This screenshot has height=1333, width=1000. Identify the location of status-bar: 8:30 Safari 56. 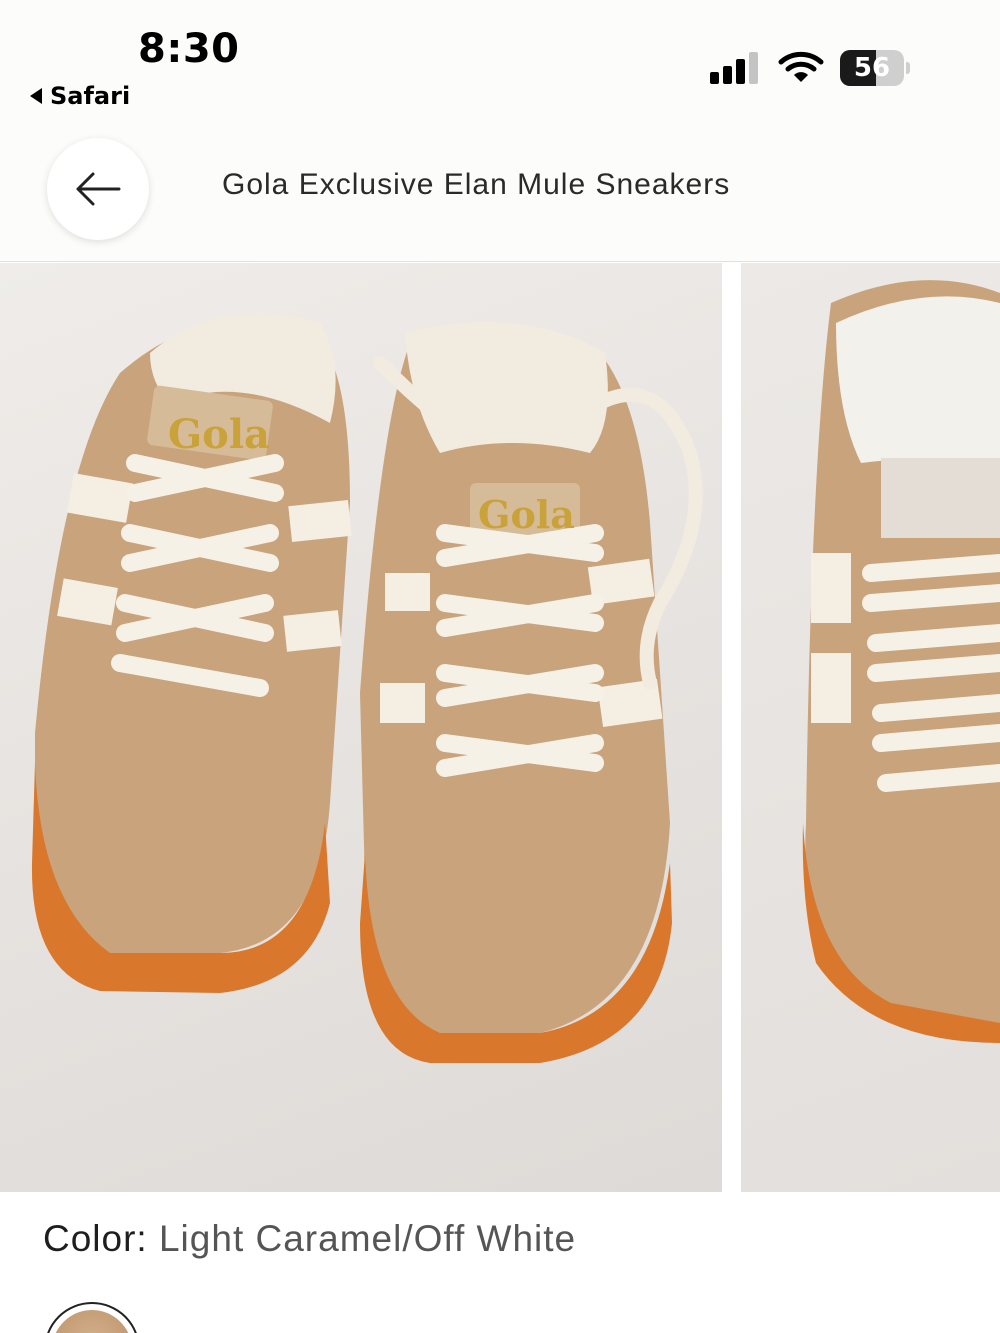
(500, 60).